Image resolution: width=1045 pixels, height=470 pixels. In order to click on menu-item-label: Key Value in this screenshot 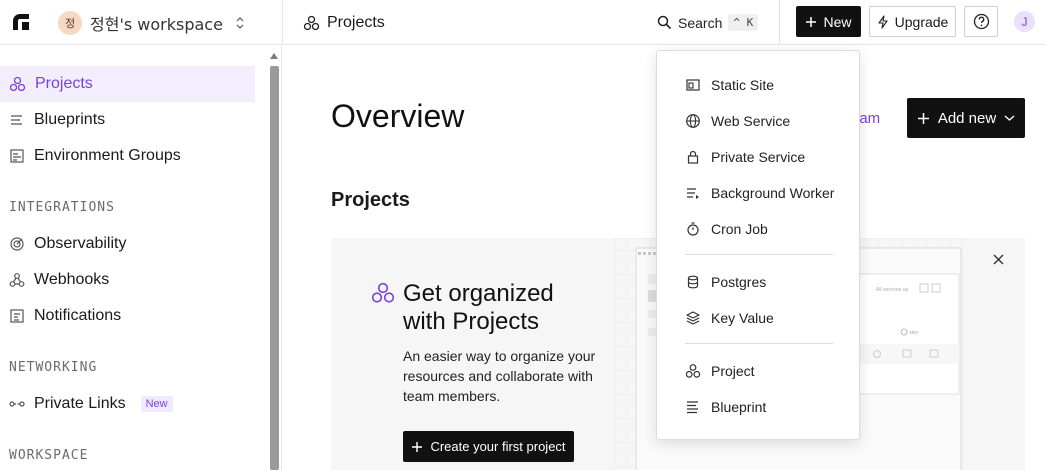, I will do `click(742, 318)`.